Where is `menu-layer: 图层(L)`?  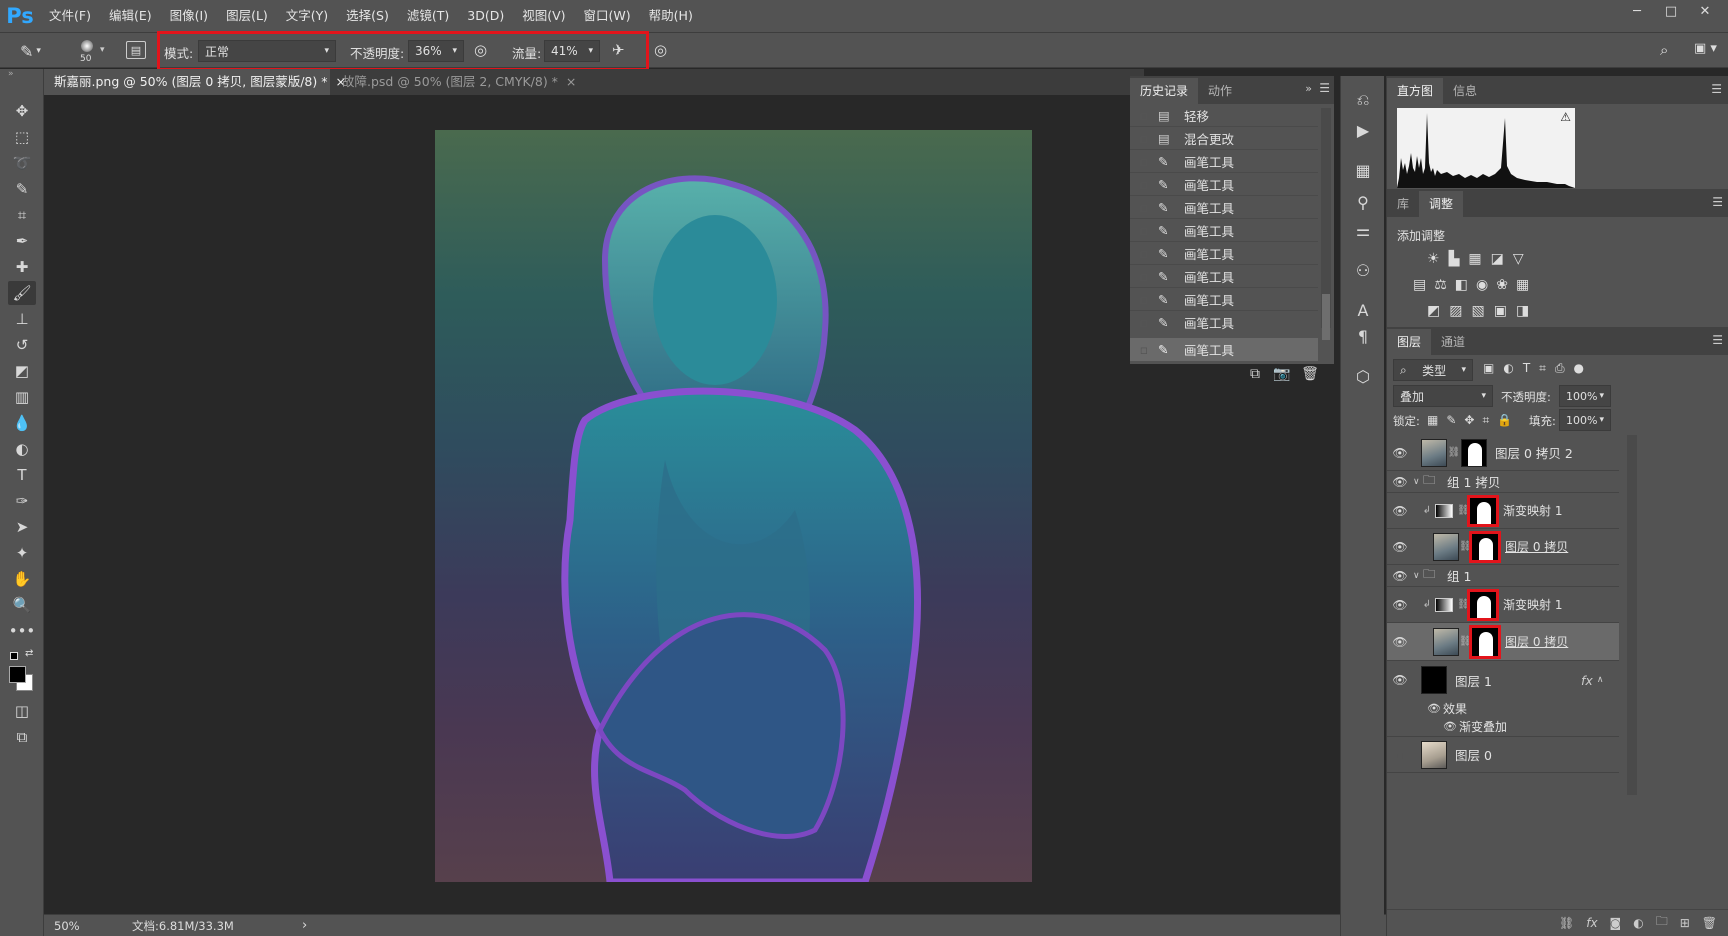
menu-layer: 图层(L) is located at coordinates (247, 16).